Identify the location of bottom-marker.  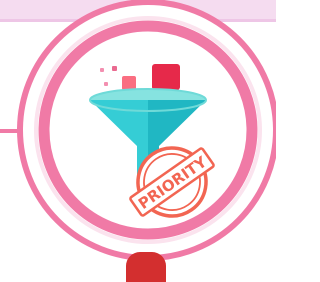
(146, 267).